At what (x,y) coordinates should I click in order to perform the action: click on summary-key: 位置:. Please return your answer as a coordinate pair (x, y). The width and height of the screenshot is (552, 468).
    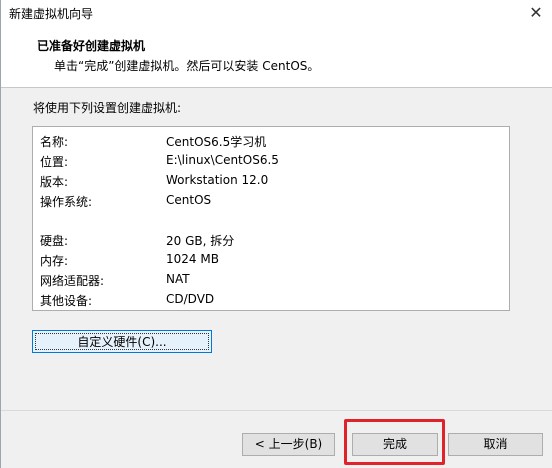
    Looking at the image, I should click on (54, 162).